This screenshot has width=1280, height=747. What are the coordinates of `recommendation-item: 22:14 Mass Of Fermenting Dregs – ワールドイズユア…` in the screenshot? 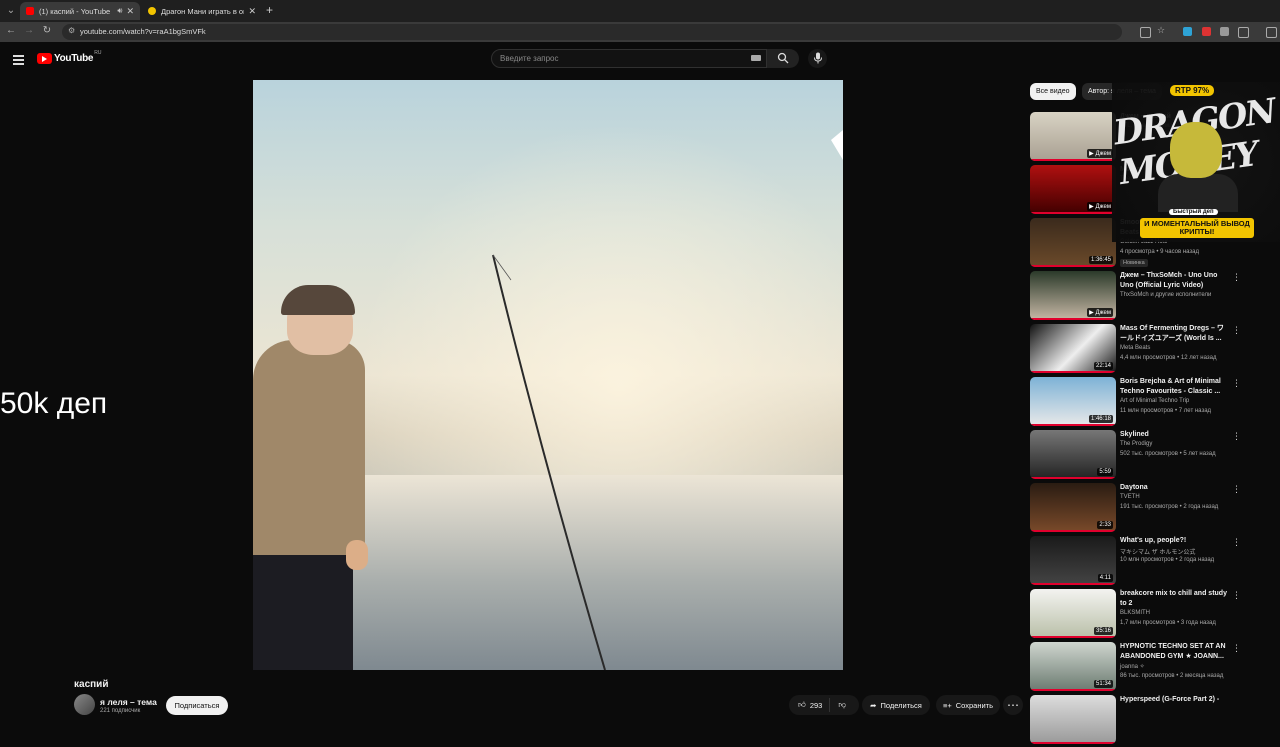 It's located at (1137, 350).